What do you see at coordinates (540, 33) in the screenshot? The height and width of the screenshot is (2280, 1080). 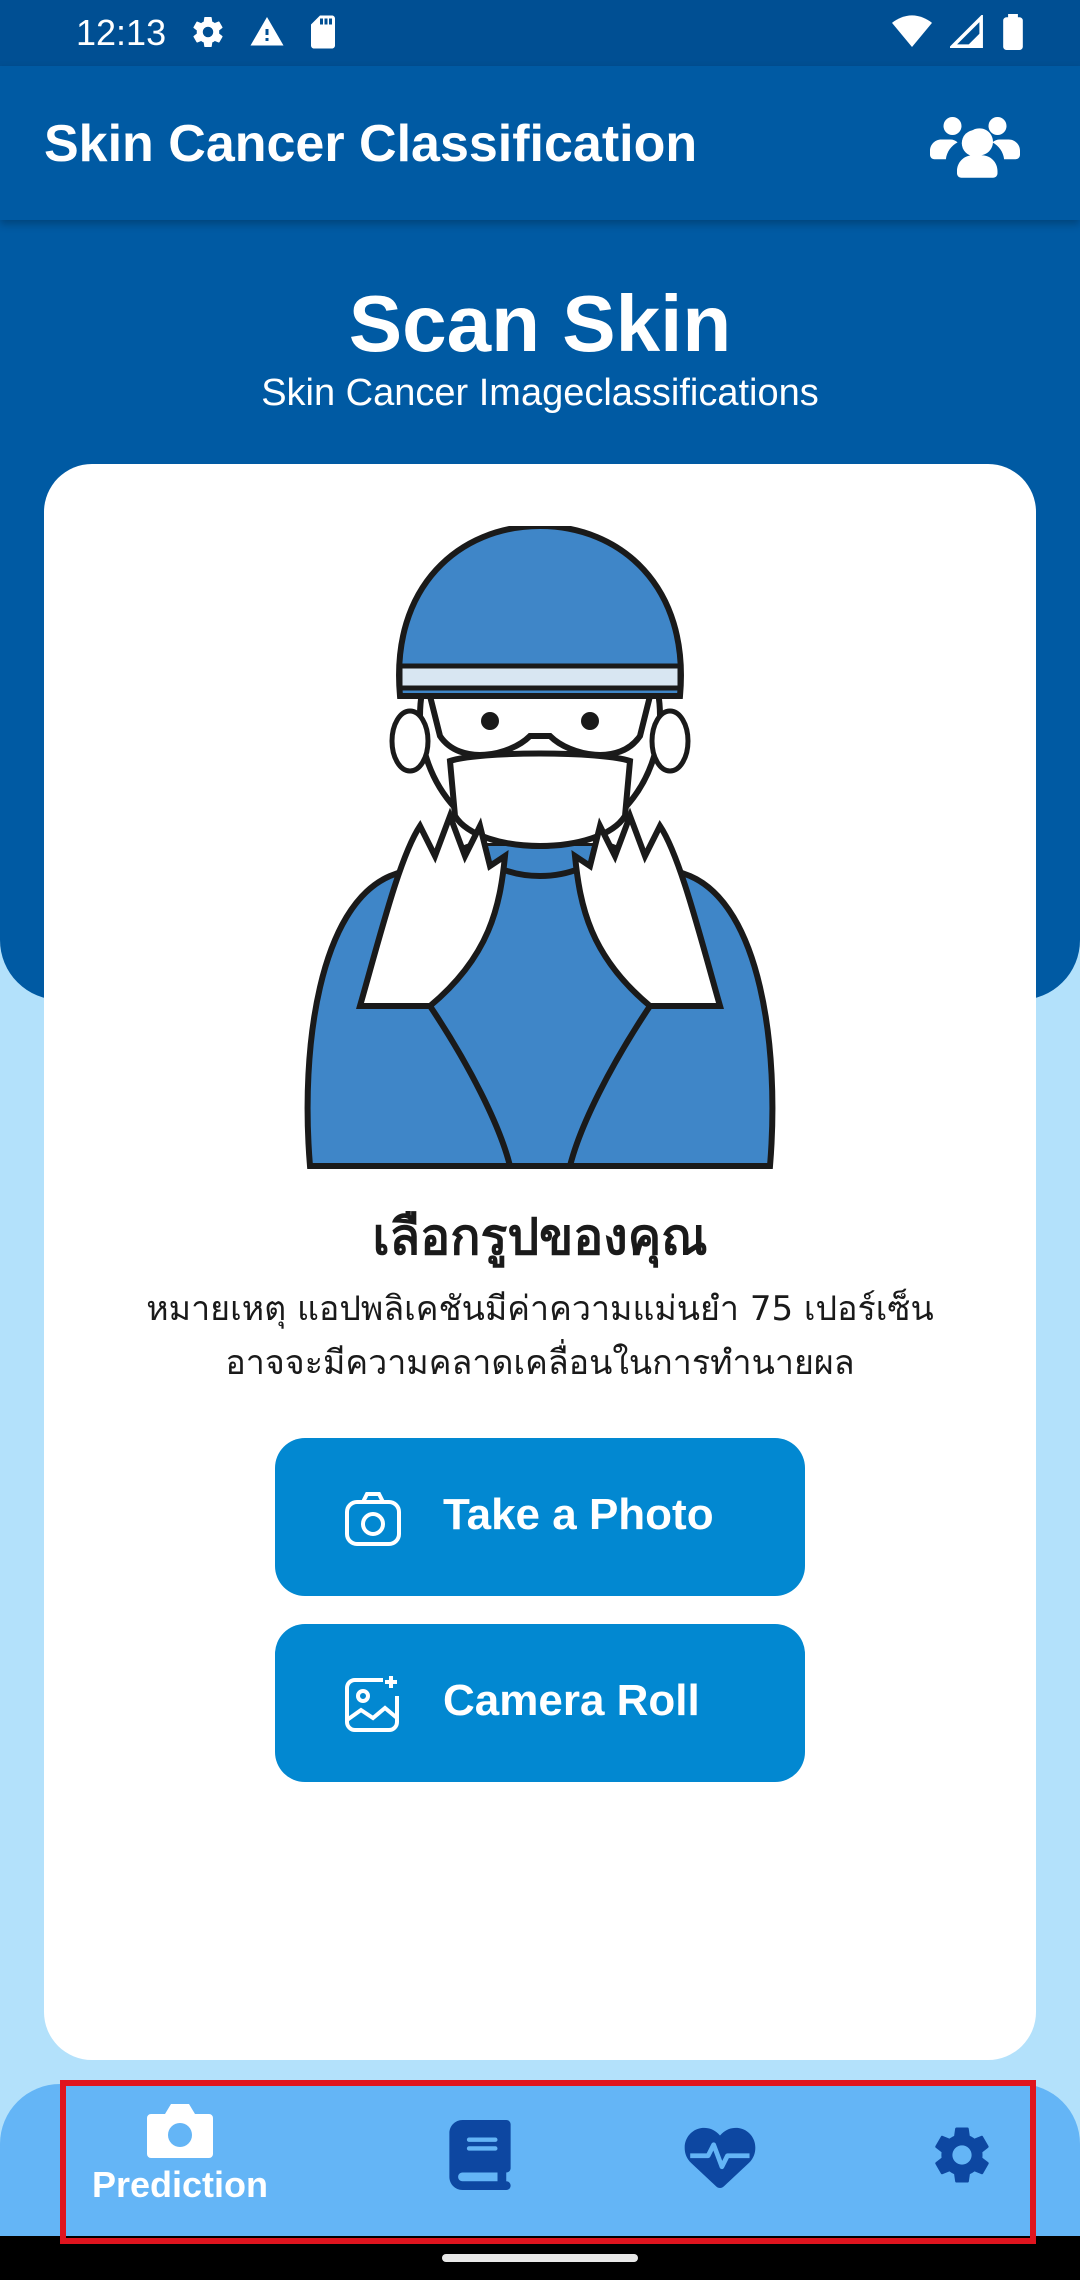 I see `status-bar: 12:13` at bounding box center [540, 33].